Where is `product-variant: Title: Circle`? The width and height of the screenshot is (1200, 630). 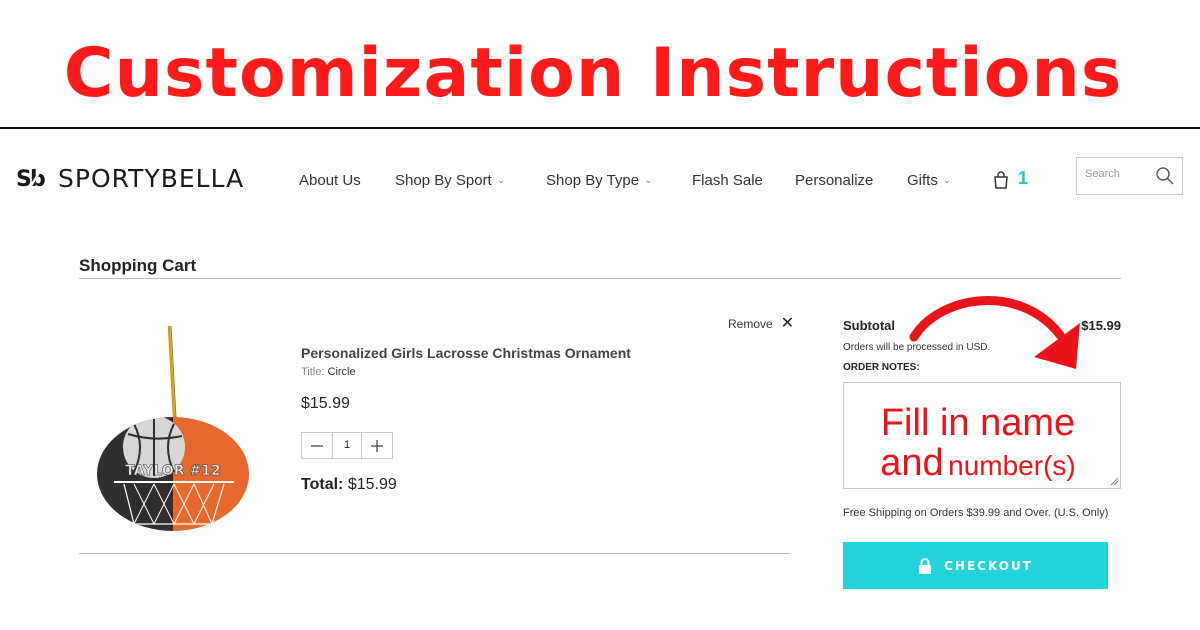
product-variant: Title: Circle is located at coordinates (328, 372).